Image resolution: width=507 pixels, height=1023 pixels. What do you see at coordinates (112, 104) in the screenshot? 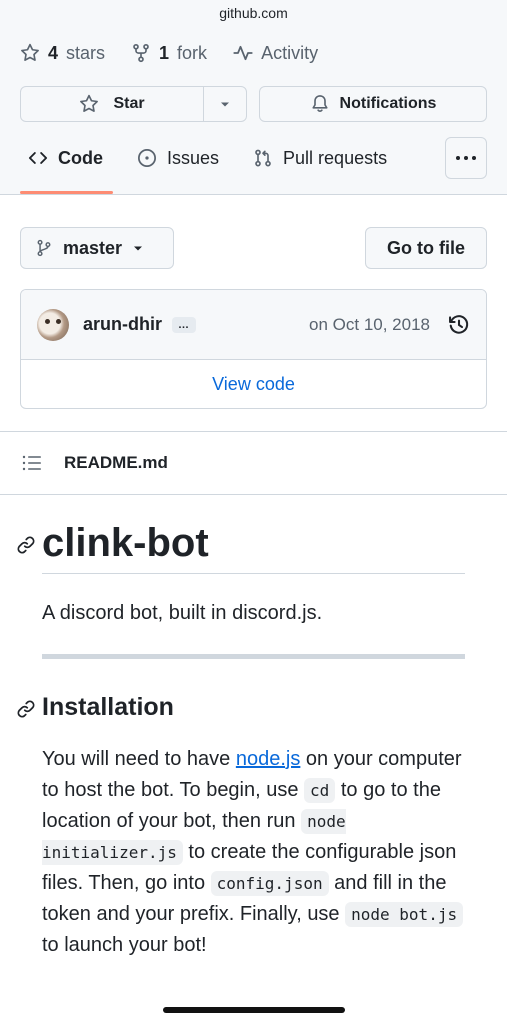
I see `star-button: Star` at bounding box center [112, 104].